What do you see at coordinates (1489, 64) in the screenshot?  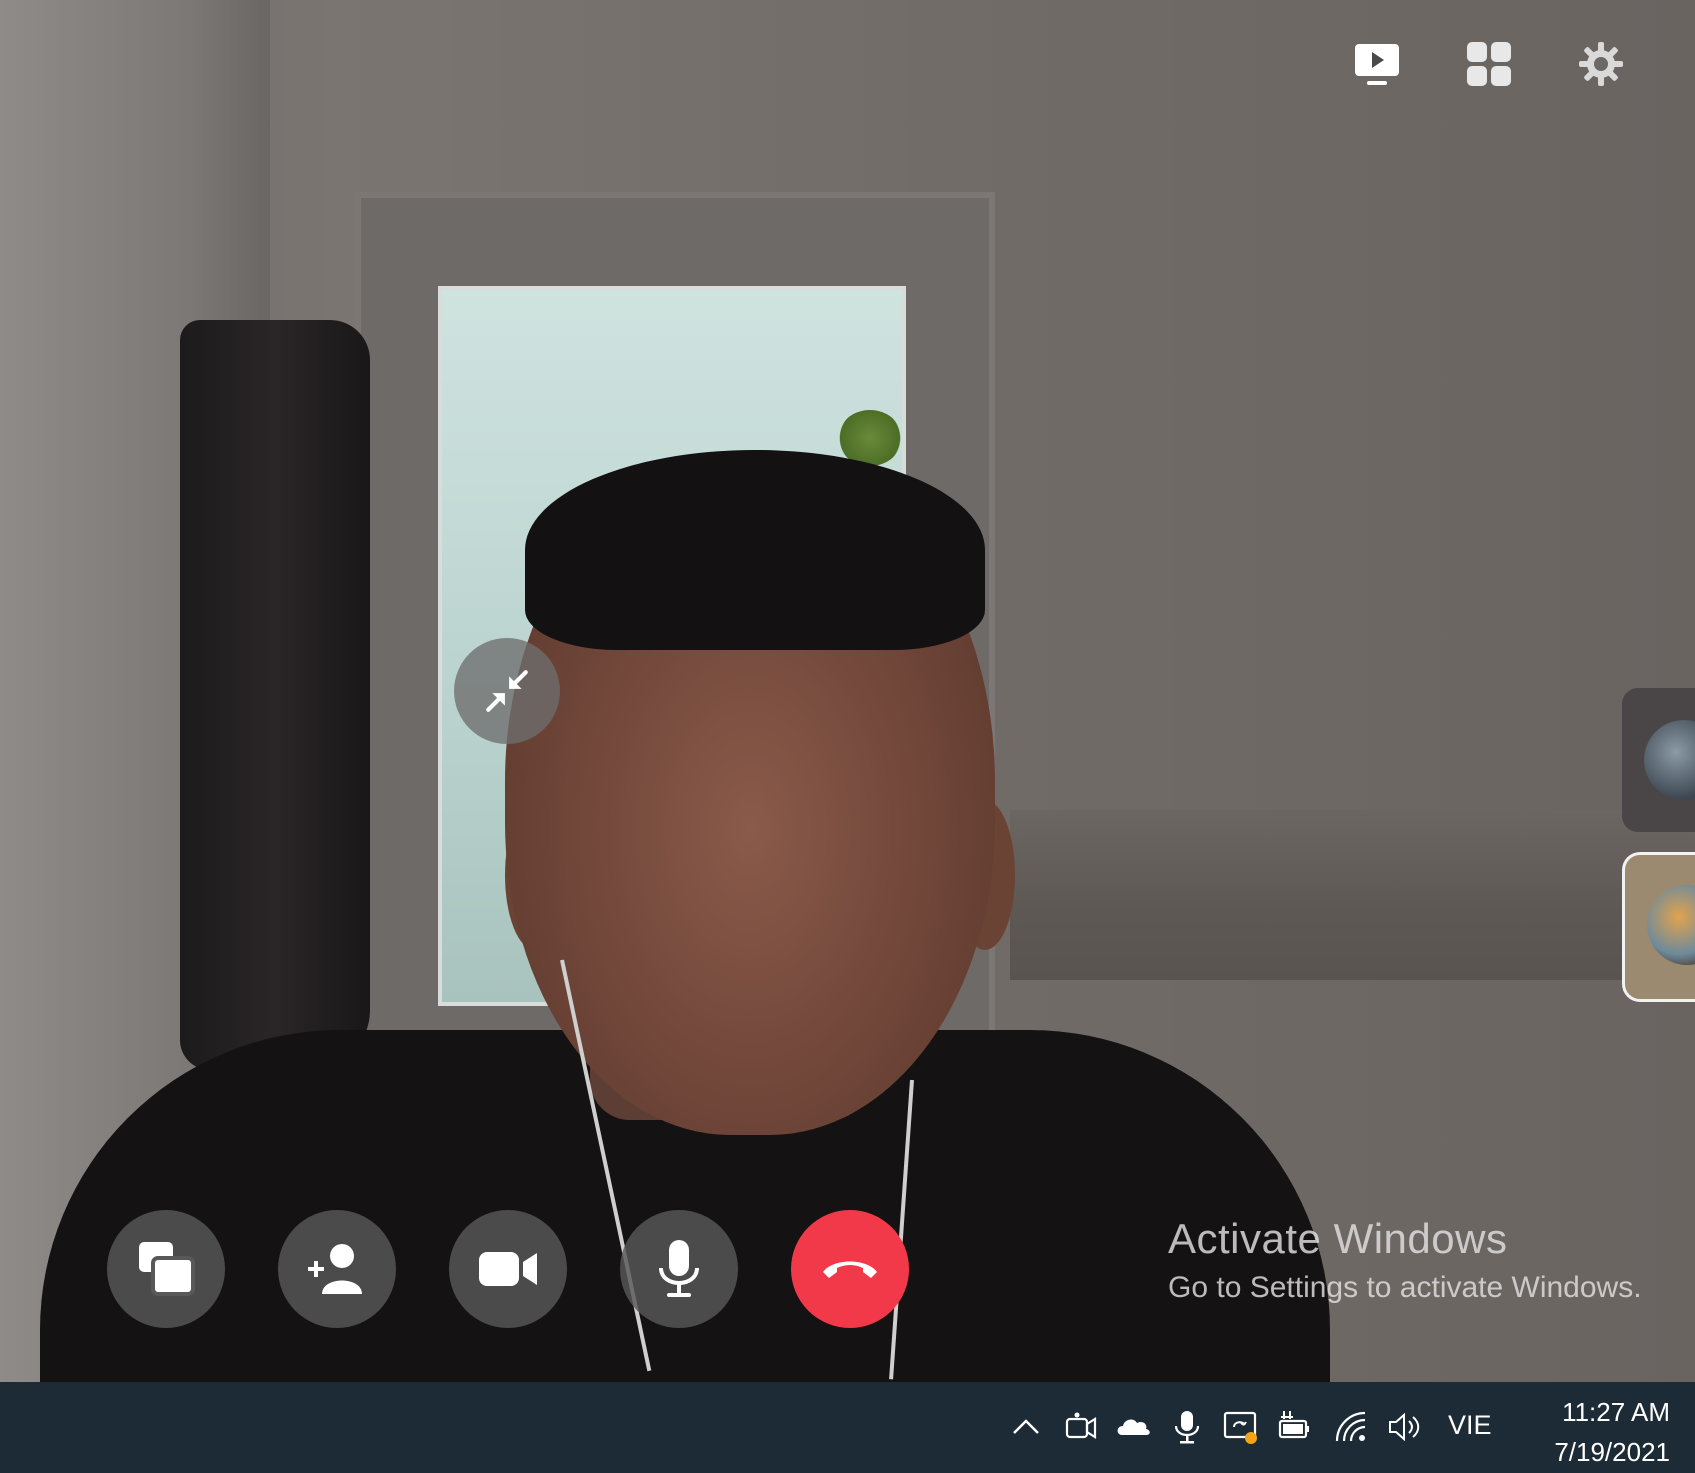 I see `grid-layout-icon` at bounding box center [1489, 64].